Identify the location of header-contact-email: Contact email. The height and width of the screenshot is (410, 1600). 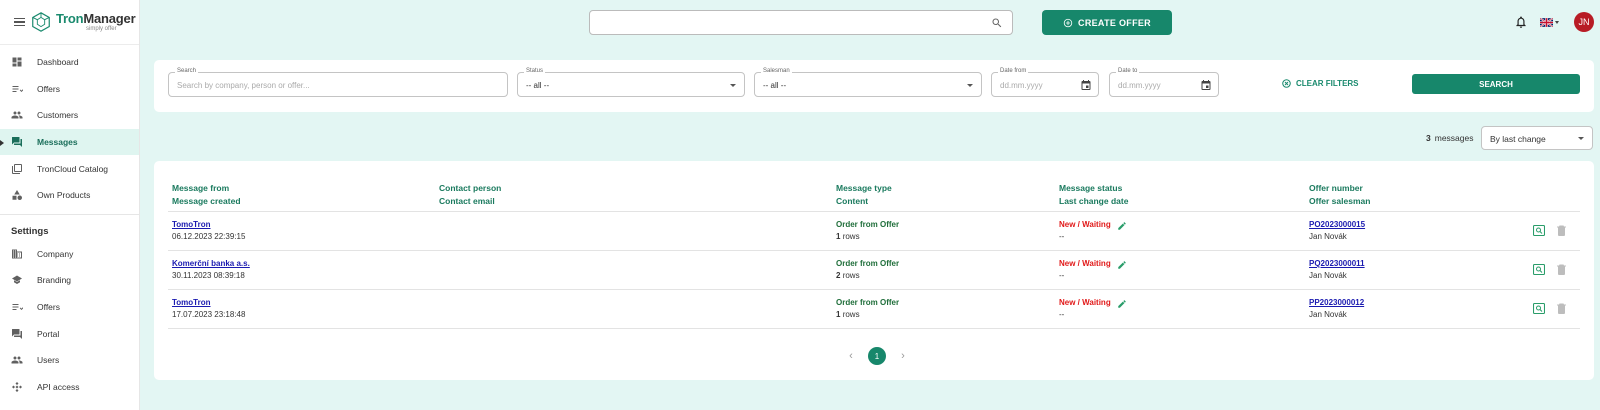
(467, 201).